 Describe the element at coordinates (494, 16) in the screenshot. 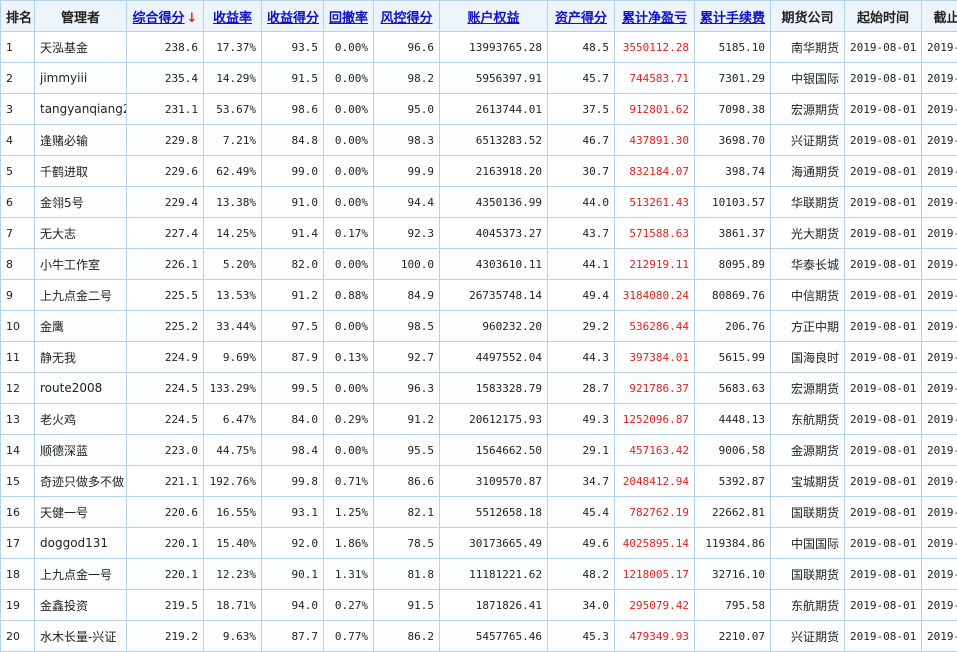

I see `header-equity: 账户权益` at that location.